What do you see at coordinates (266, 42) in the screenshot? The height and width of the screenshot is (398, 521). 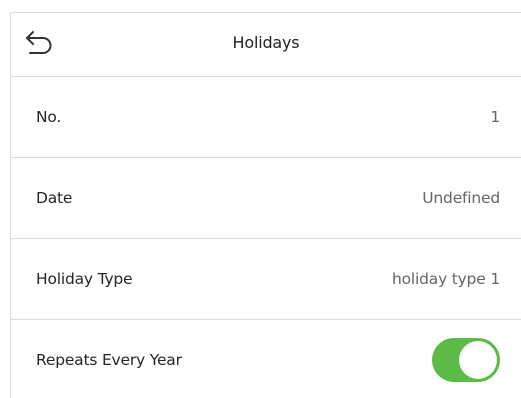 I see `page-title: Holidays` at bounding box center [266, 42].